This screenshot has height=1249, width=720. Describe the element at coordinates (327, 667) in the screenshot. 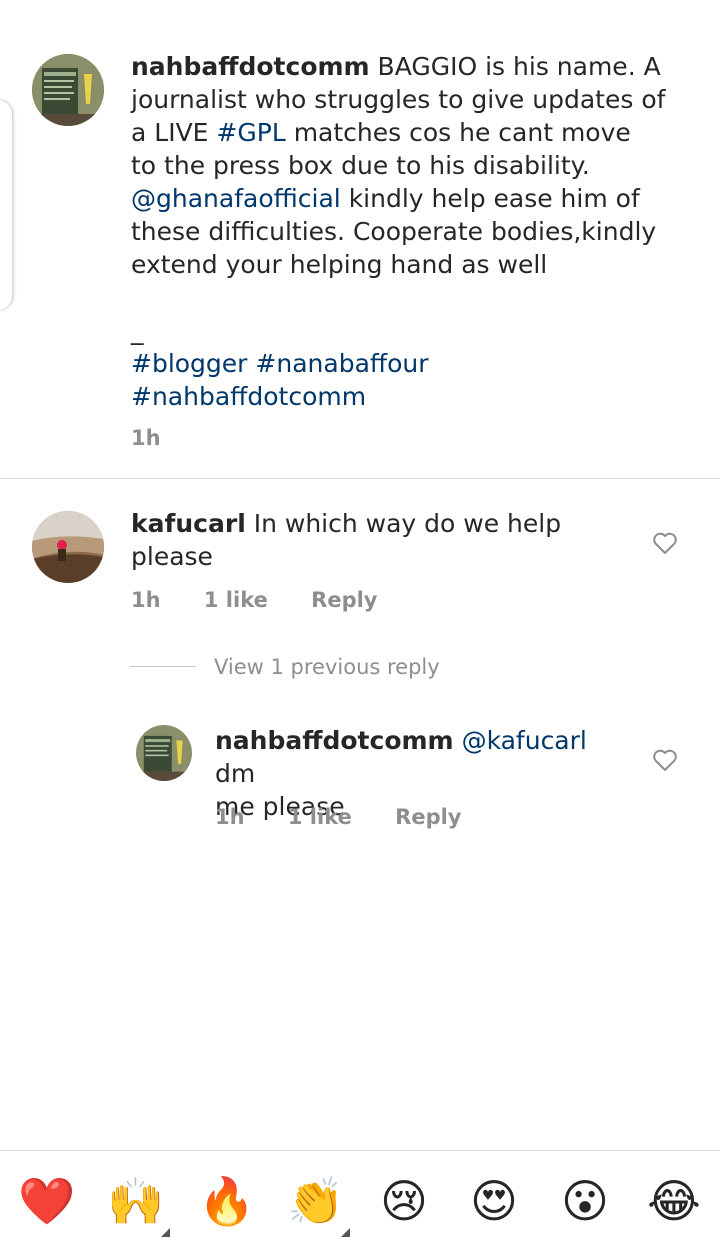

I see `view-previous-replies: View 1 previous reply` at that location.